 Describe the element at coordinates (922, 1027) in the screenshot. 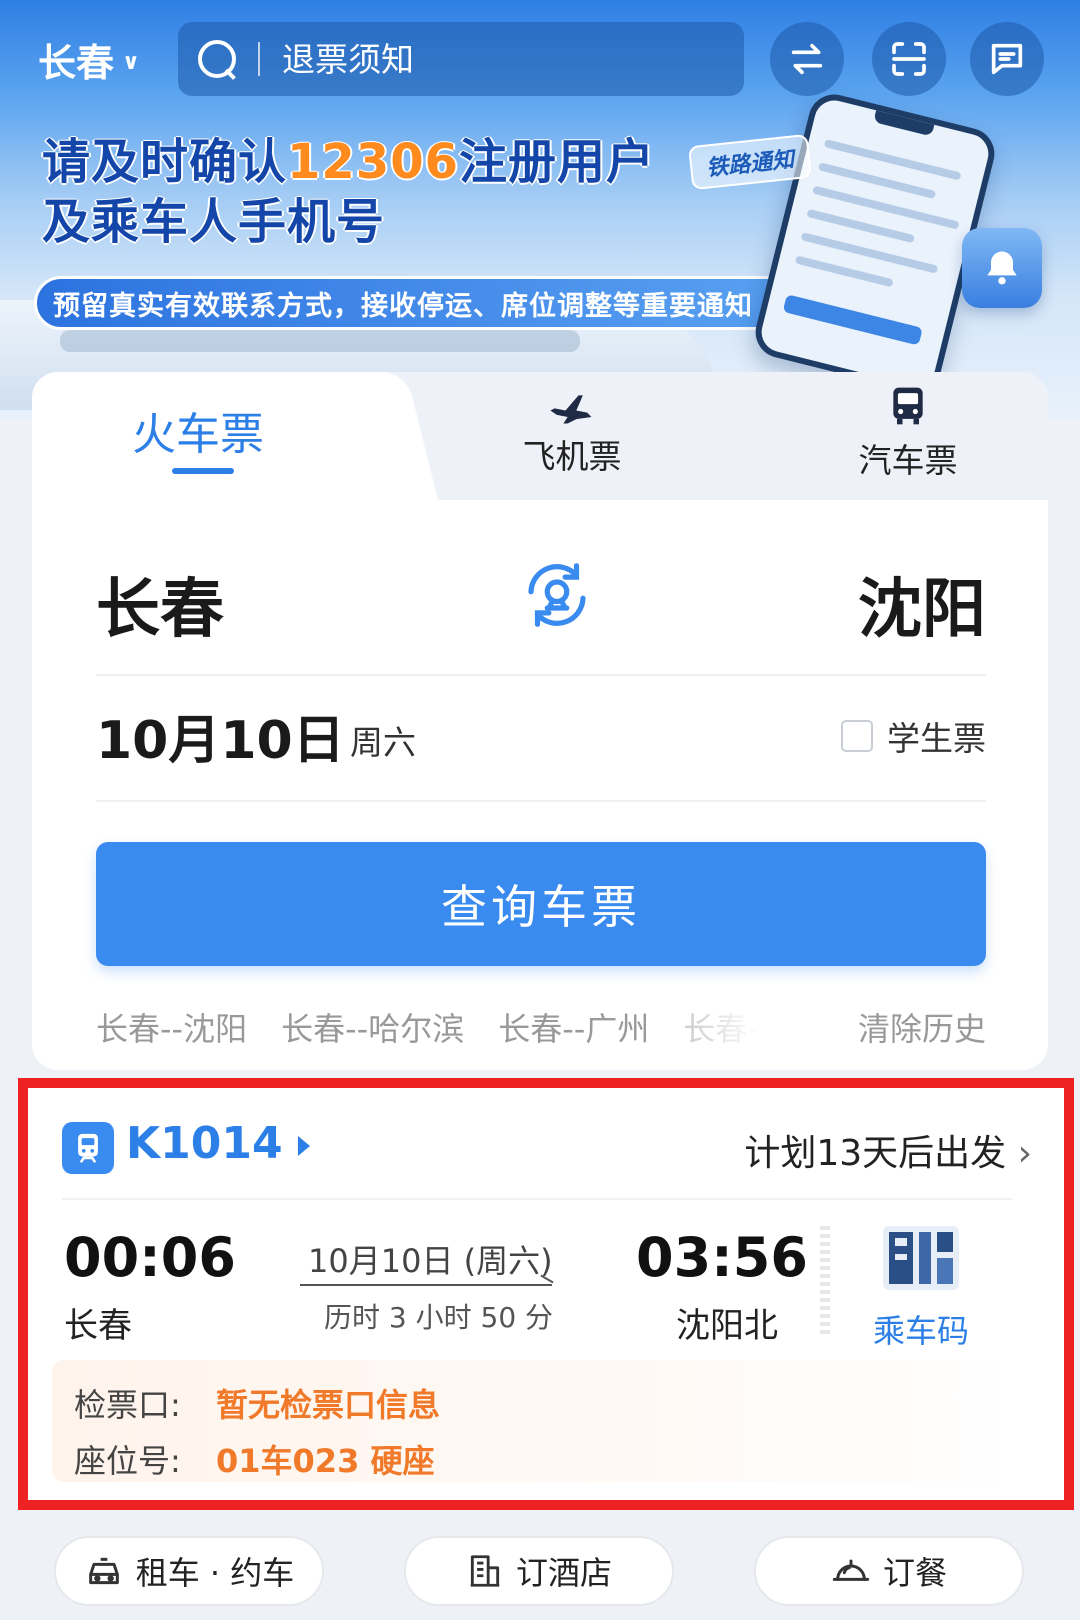

I see `clear-history-button: 清除历史` at that location.